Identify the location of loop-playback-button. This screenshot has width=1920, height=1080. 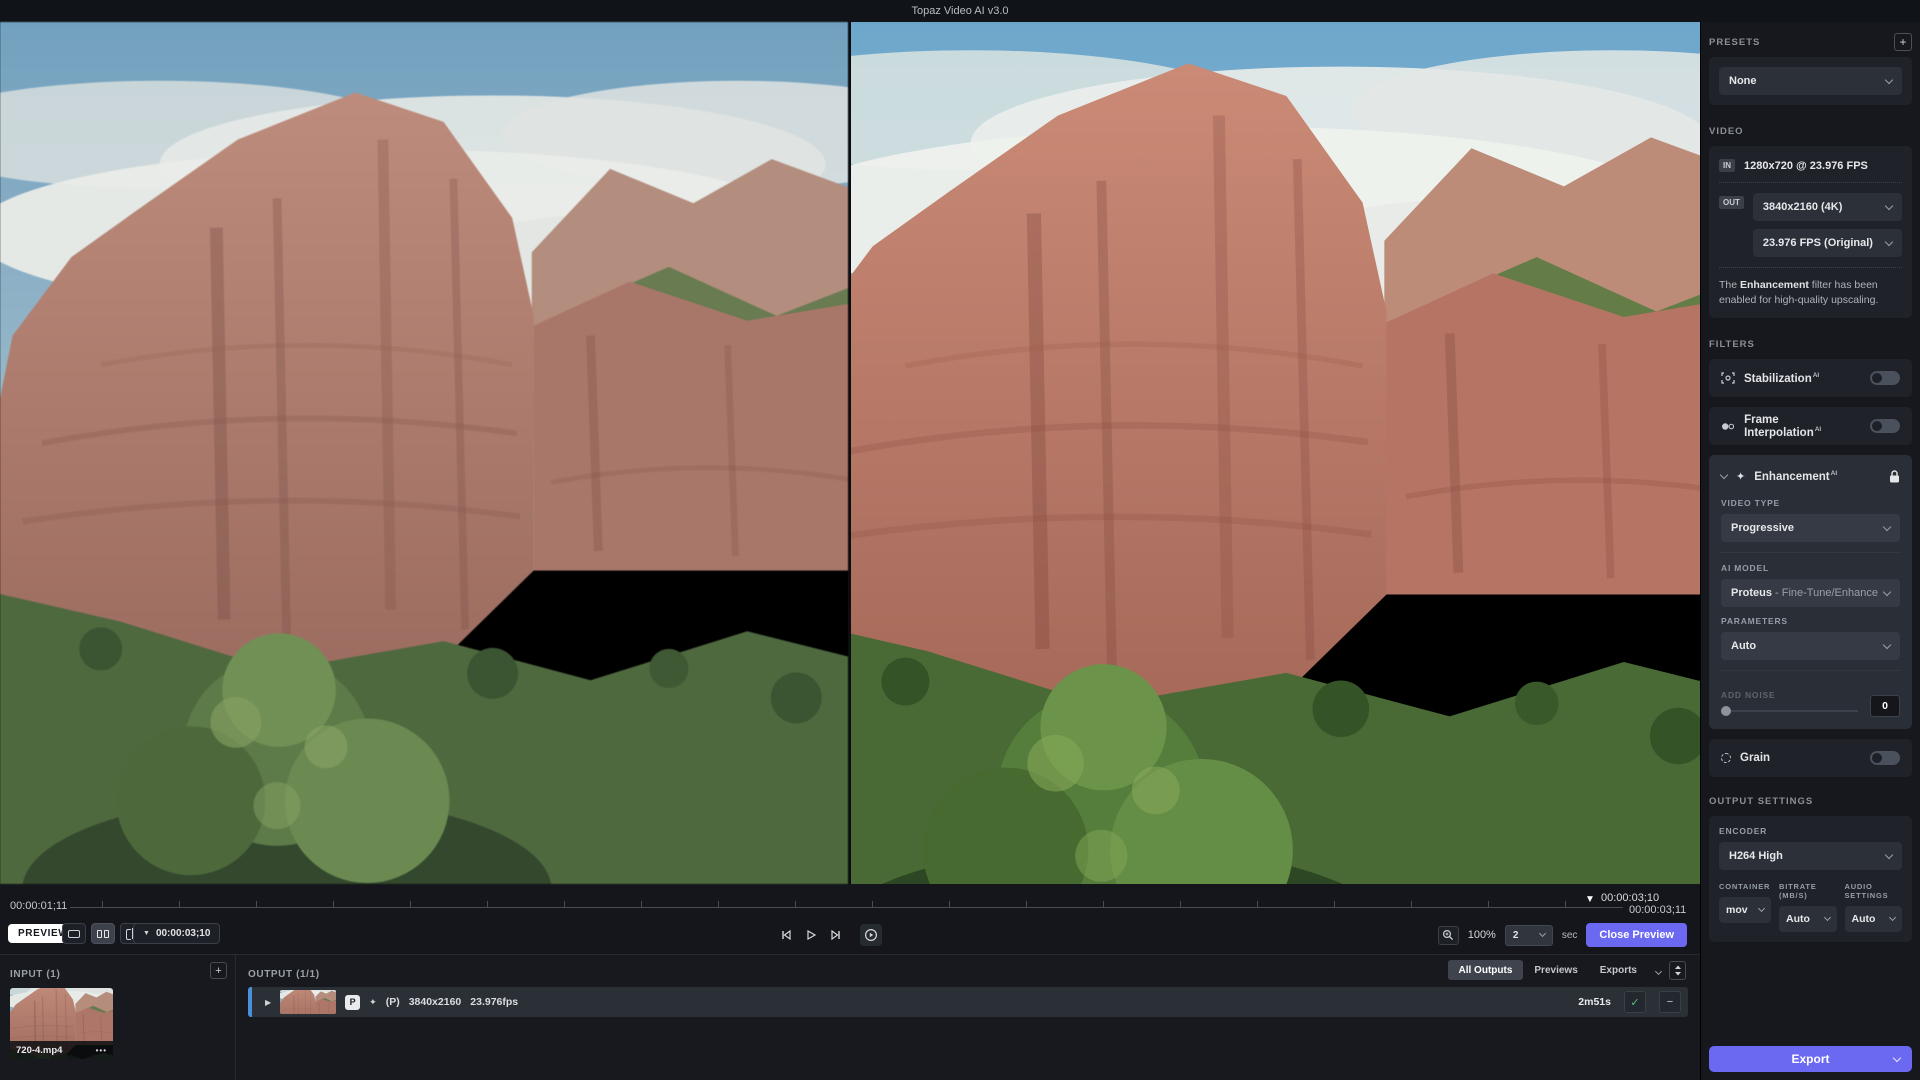
(871, 935).